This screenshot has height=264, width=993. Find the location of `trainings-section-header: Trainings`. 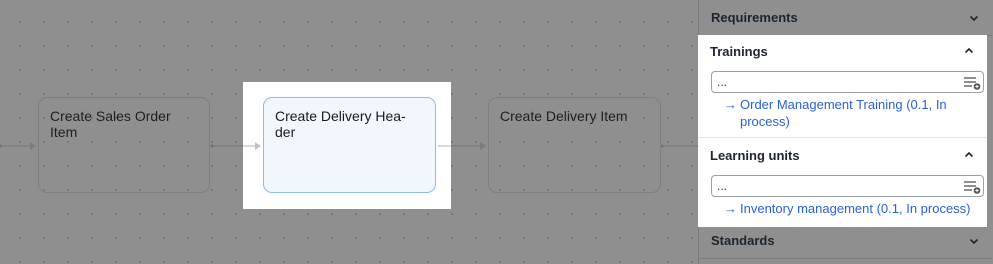

trainings-section-header: Trainings is located at coordinates (842, 51).